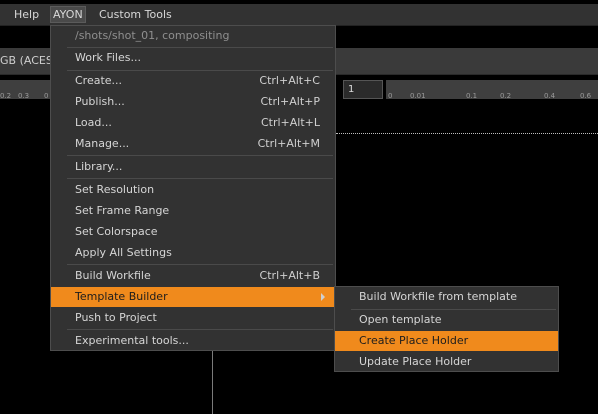 This screenshot has height=414, width=598. I want to click on menu-item-apply-all-settings: Apply All Settings, so click(193, 253).